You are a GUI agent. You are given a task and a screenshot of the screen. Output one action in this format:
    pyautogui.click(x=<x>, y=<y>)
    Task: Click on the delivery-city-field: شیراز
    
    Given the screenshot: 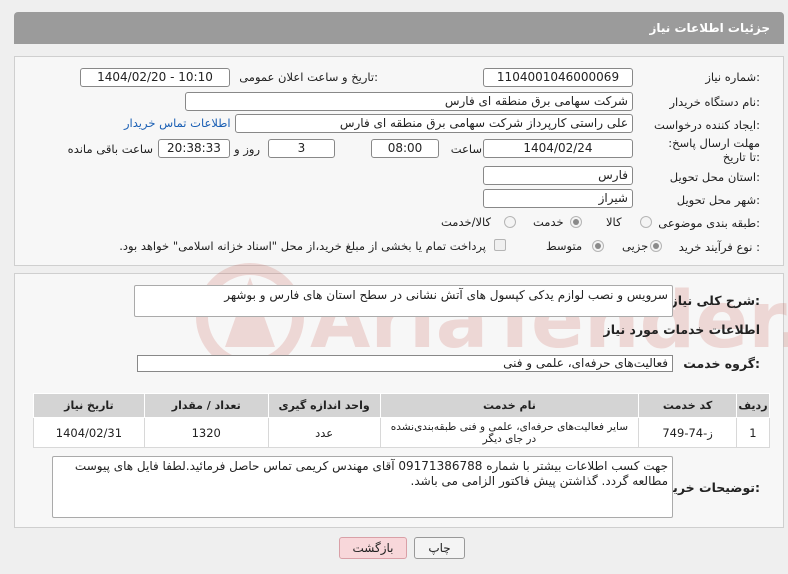 What is the action you would take?
    pyautogui.click(x=558, y=198)
    